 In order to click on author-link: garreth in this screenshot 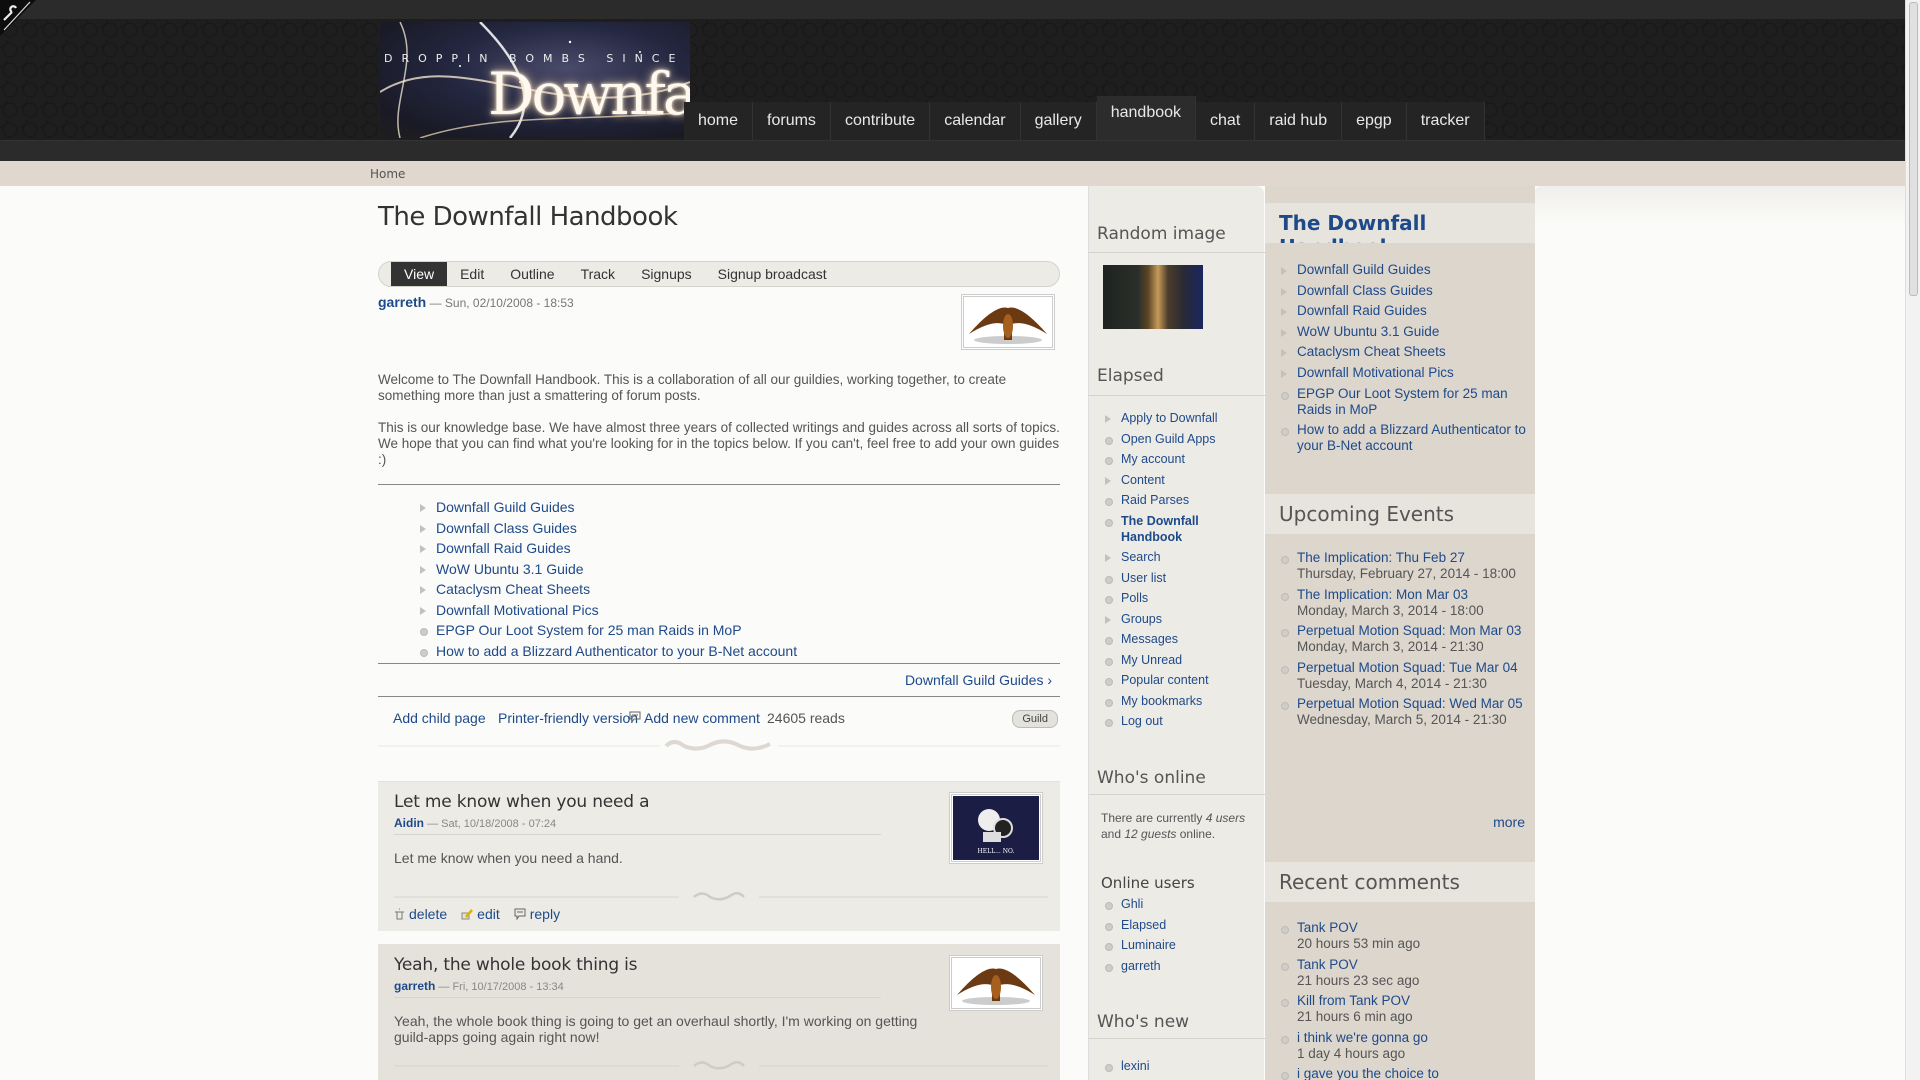, I will do `click(402, 302)`.